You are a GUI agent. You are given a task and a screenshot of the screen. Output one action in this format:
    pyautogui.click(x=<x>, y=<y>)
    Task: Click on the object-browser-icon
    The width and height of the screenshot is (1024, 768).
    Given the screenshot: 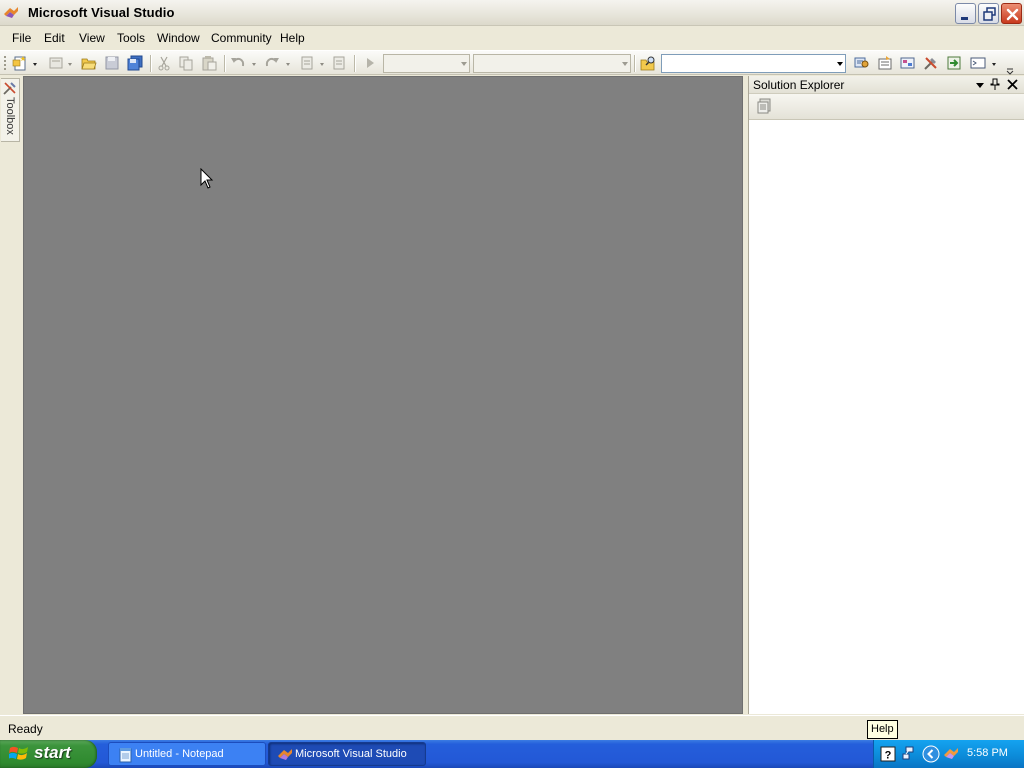 What is the action you would take?
    pyautogui.click(x=908, y=63)
    